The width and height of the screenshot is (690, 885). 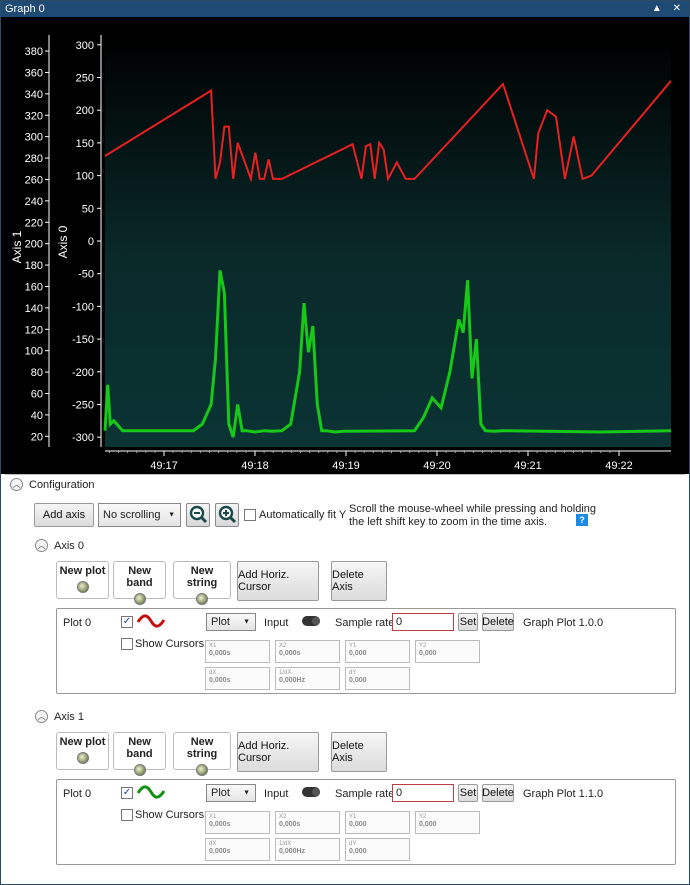 I want to click on window-titlebar: Graph 0 ▲ ✕, so click(x=345, y=9).